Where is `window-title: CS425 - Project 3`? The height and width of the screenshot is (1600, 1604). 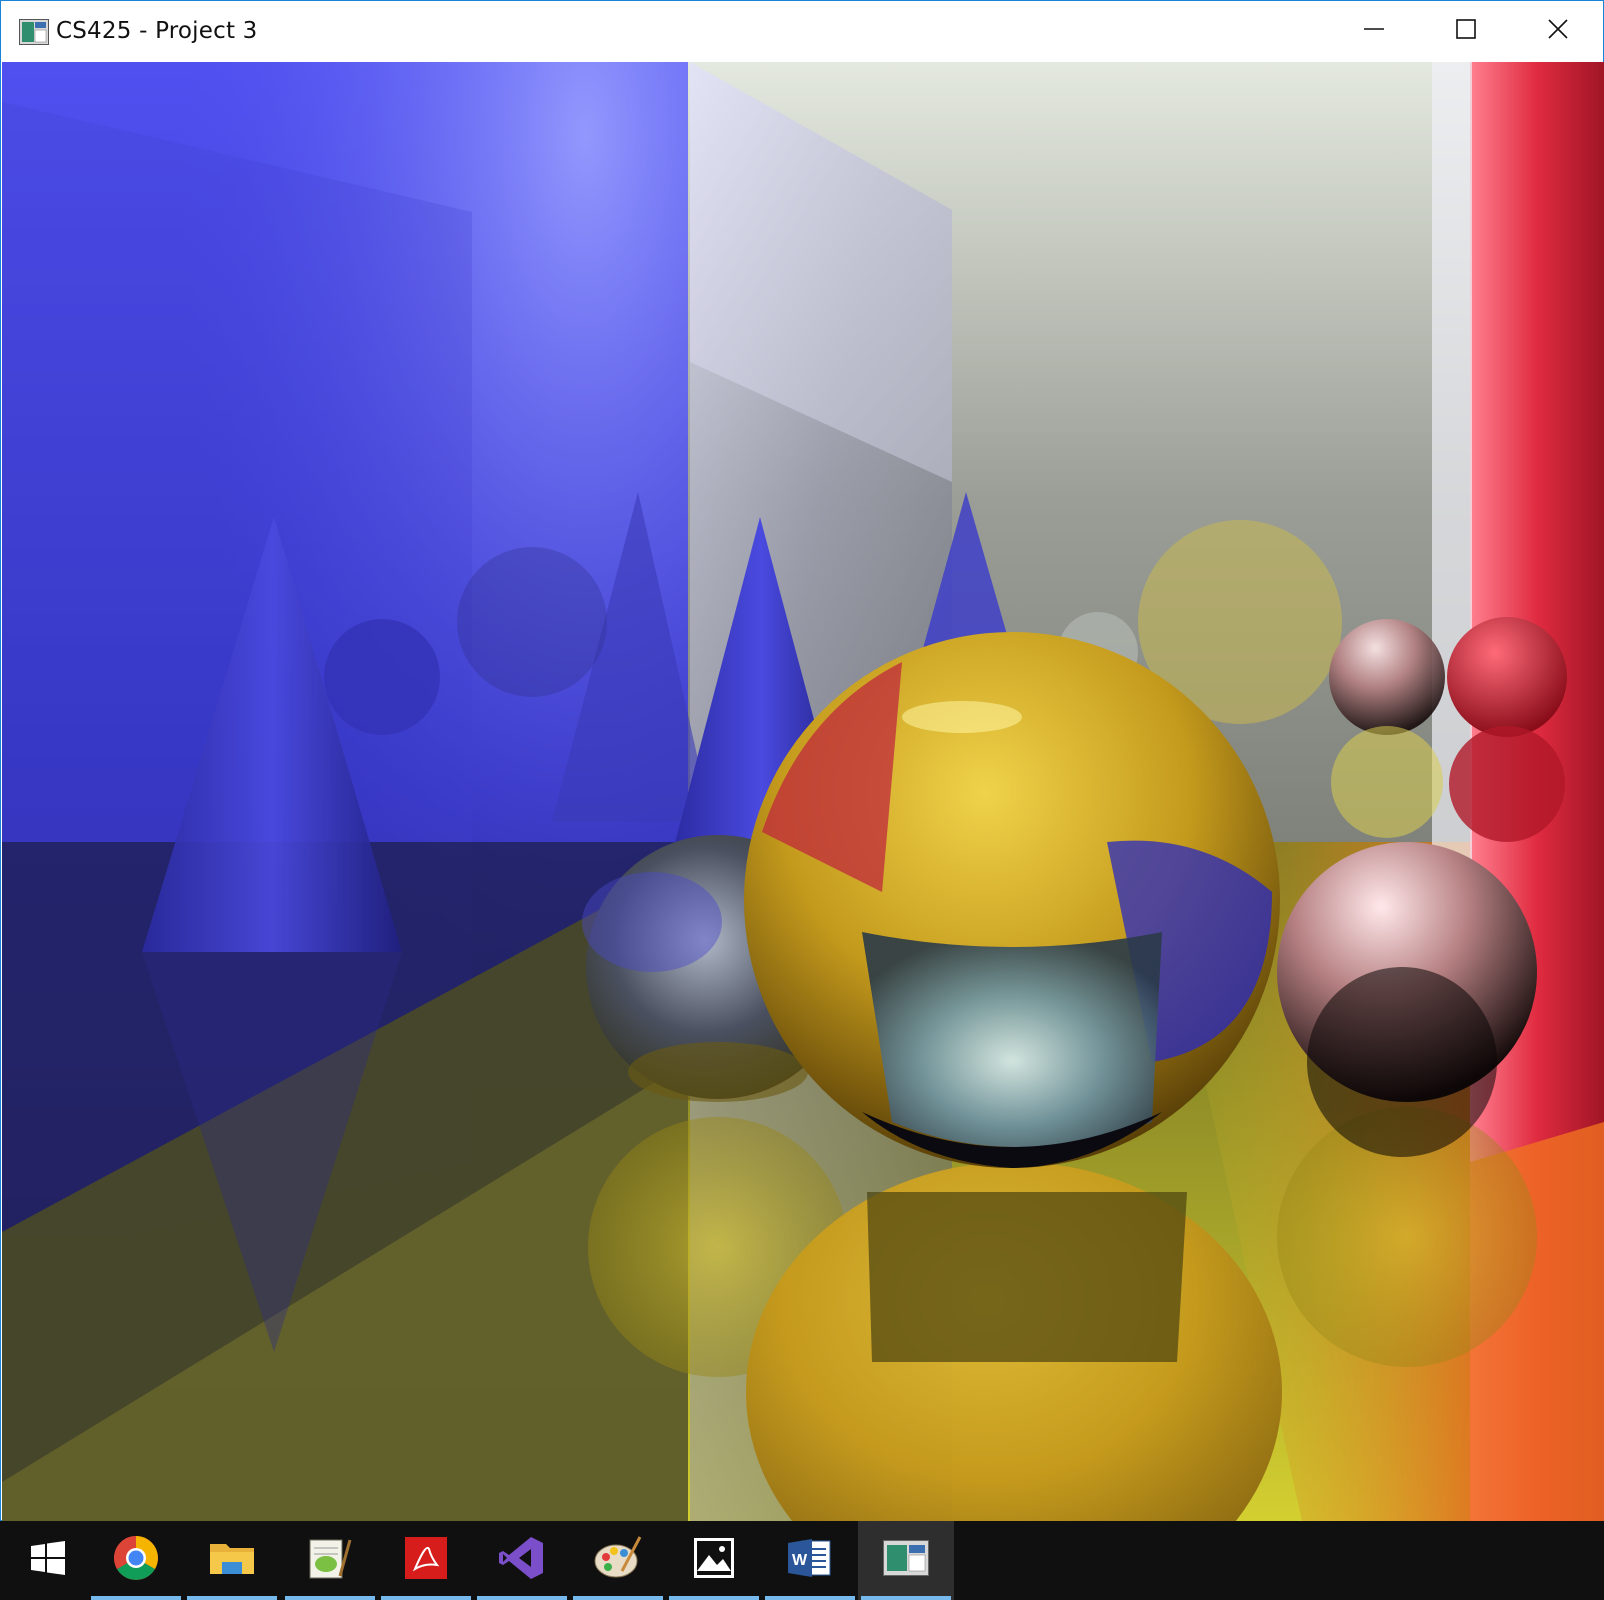
window-title: CS425 - Project 3 is located at coordinates (157, 31).